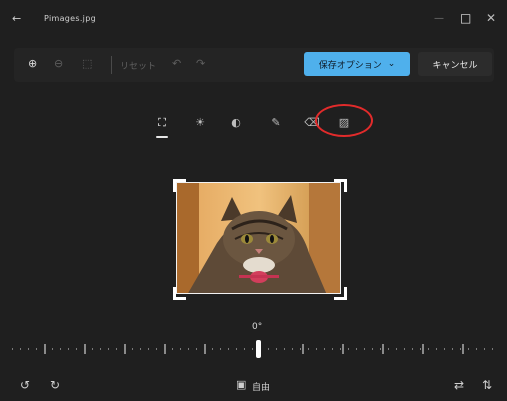 This screenshot has height=401, width=507. What do you see at coordinates (16, 18) in the screenshot?
I see `back-arrow-icon: ←` at bounding box center [16, 18].